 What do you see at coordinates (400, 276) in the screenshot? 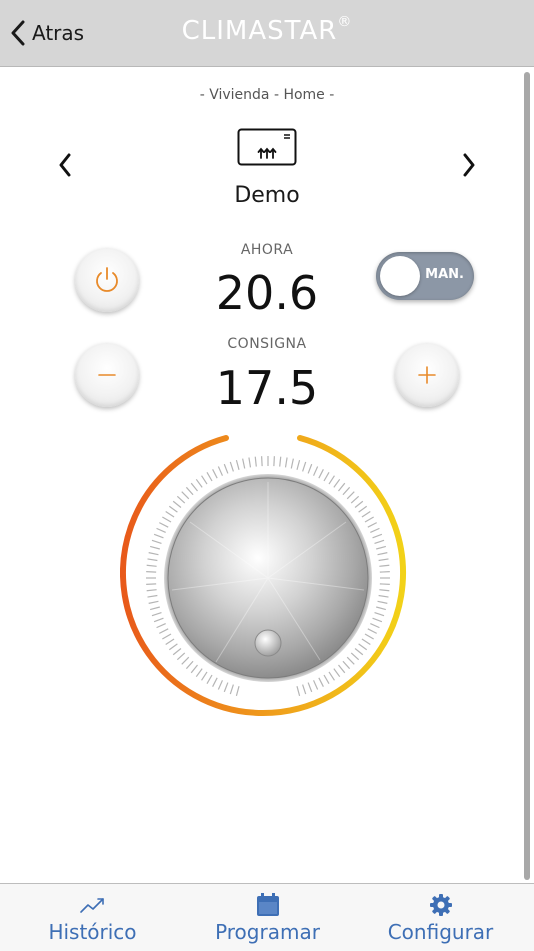
I see `toggle-knob` at bounding box center [400, 276].